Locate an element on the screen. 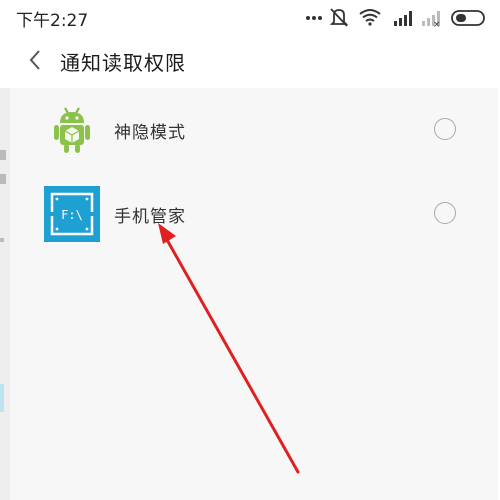  status-time: 下午2:27 is located at coordinates (52, 21).